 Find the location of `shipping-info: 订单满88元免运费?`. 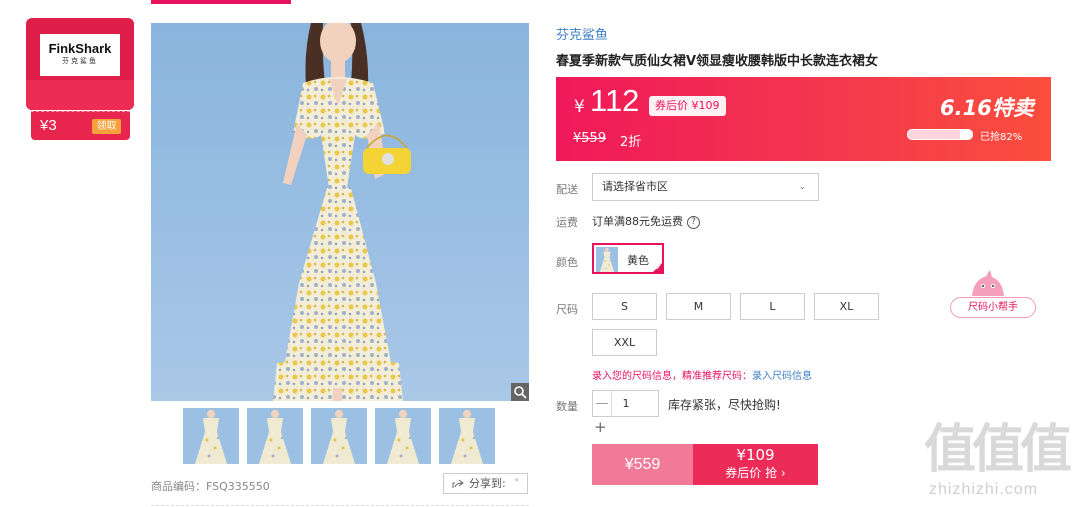

shipping-info: 订单满88元免运费? is located at coordinates (646, 221).